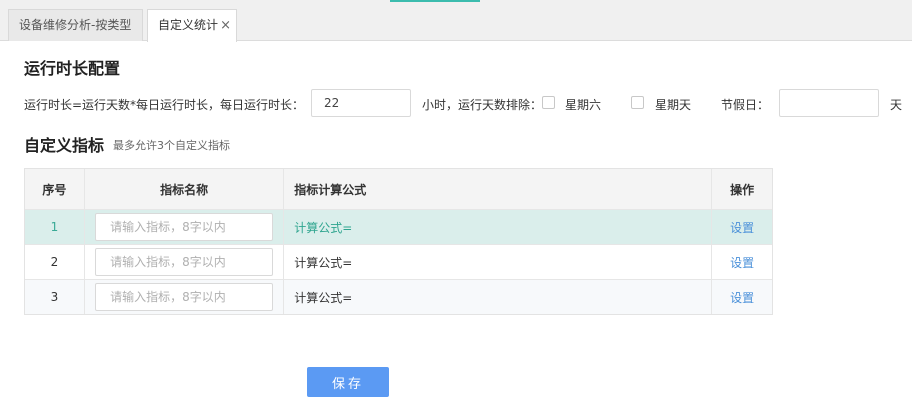 The width and height of the screenshot is (912, 417). I want to click on tab-label: 自定义统计, so click(188, 25).